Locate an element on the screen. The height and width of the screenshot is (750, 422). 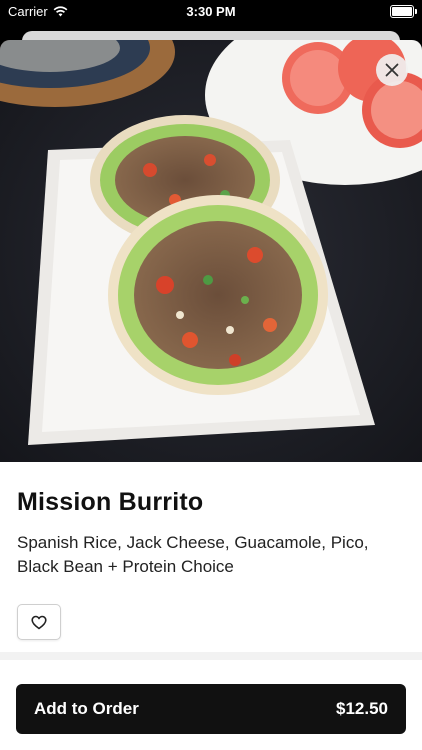
close-button is located at coordinates (392, 70).